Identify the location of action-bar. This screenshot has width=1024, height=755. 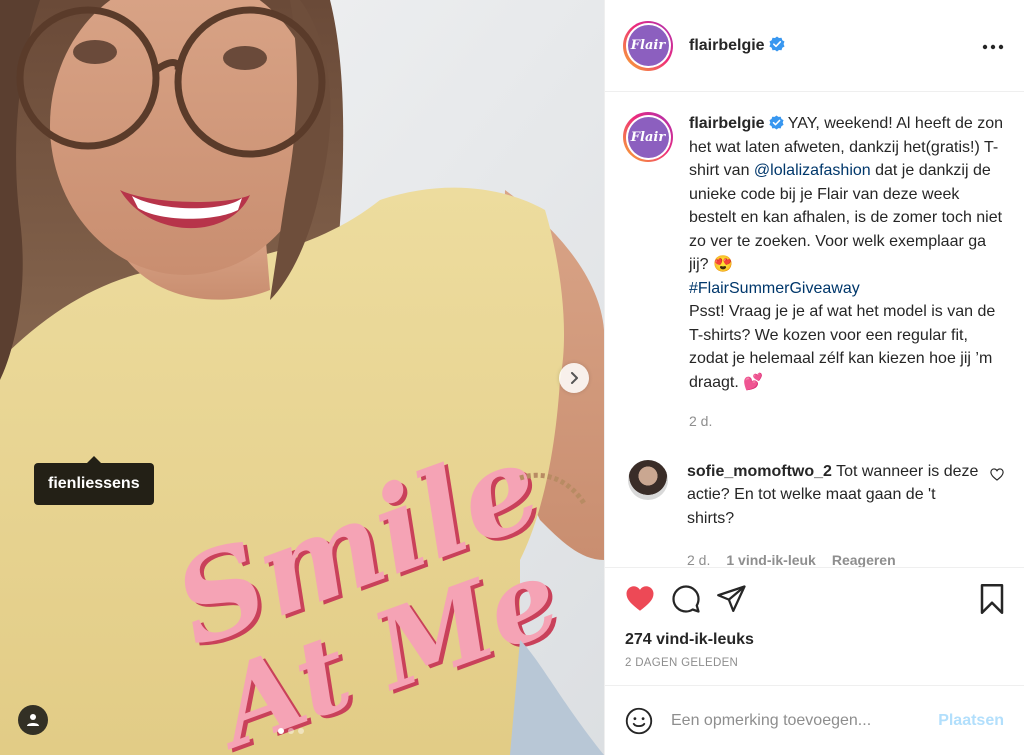
(814, 598).